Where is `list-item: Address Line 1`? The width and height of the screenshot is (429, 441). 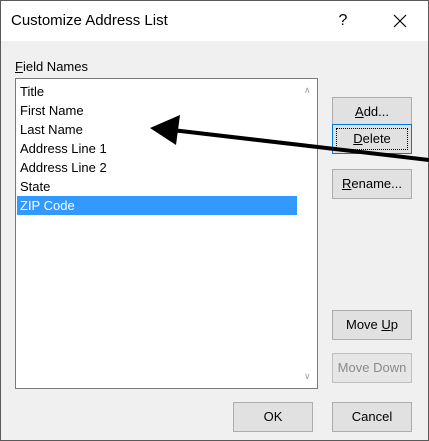
list-item: Address Line 1 is located at coordinates (157, 148).